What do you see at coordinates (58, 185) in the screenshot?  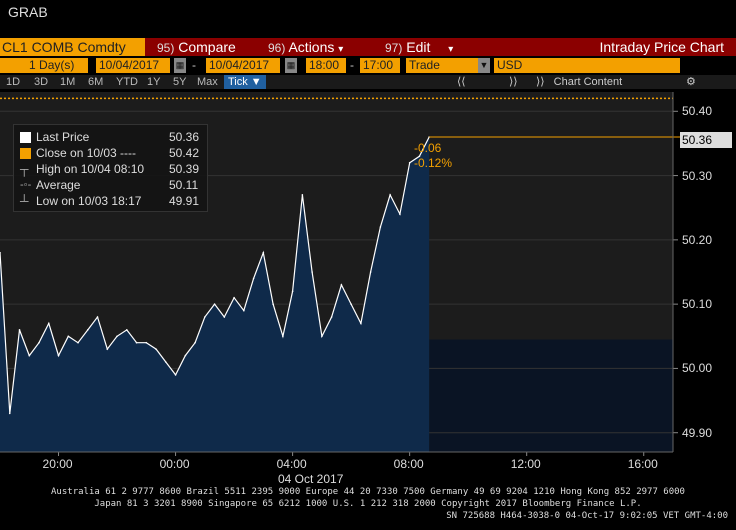 I see `legend-label: Average` at bounding box center [58, 185].